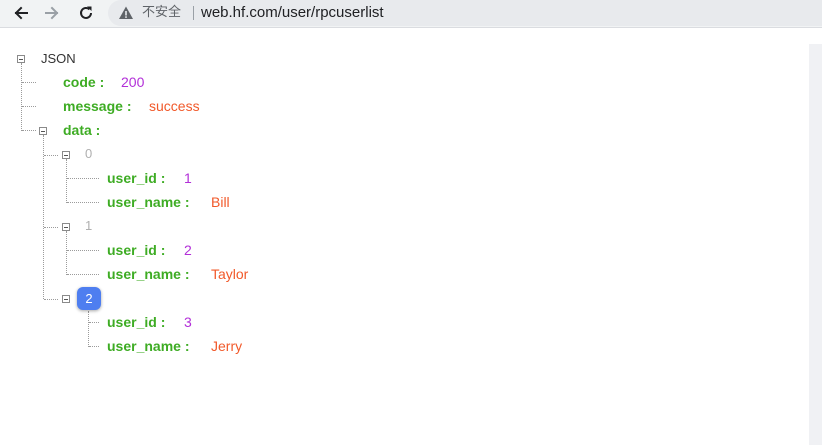 Image resolution: width=822 pixels, height=445 pixels. What do you see at coordinates (89, 298) in the screenshot?
I see `array-index-2: 2` at bounding box center [89, 298].